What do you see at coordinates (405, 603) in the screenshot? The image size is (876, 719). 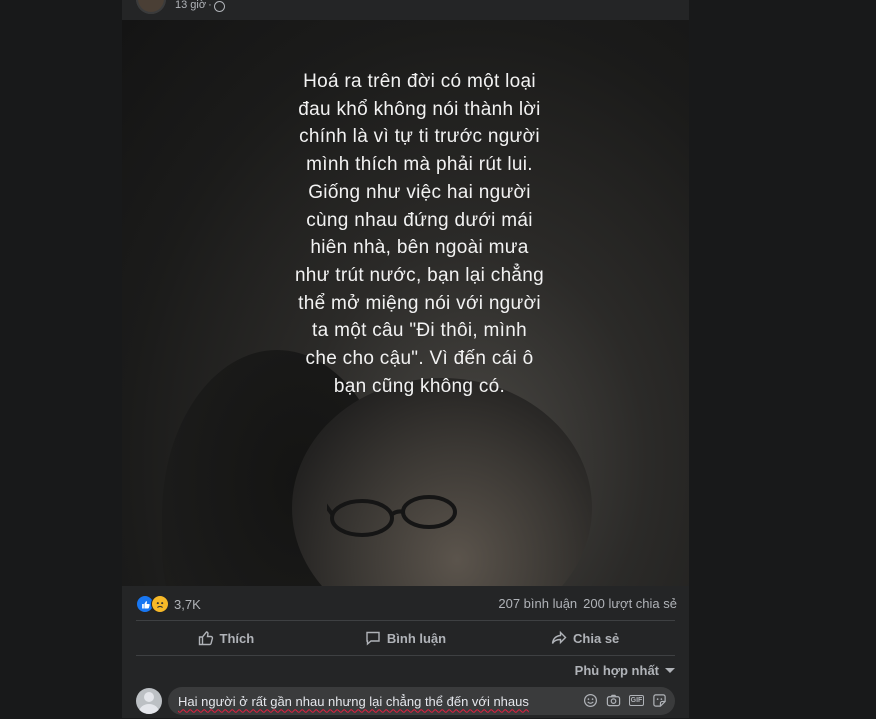 I see `post-stats: 3,7K 207 bình luận 200 lượt chia sẻ` at bounding box center [405, 603].